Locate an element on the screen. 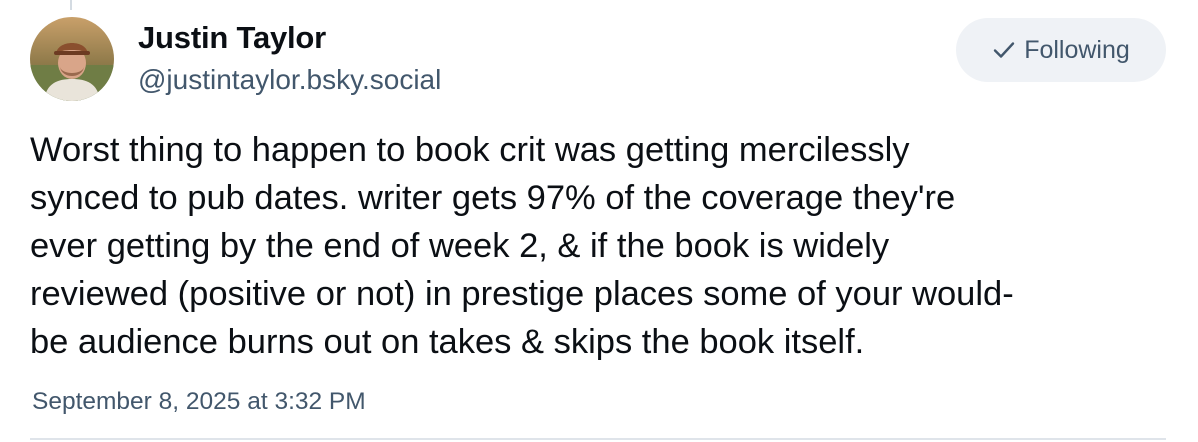 The height and width of the screenshot is (442, 1198). following-button-label: Following is located at coordinates (1077, 49).